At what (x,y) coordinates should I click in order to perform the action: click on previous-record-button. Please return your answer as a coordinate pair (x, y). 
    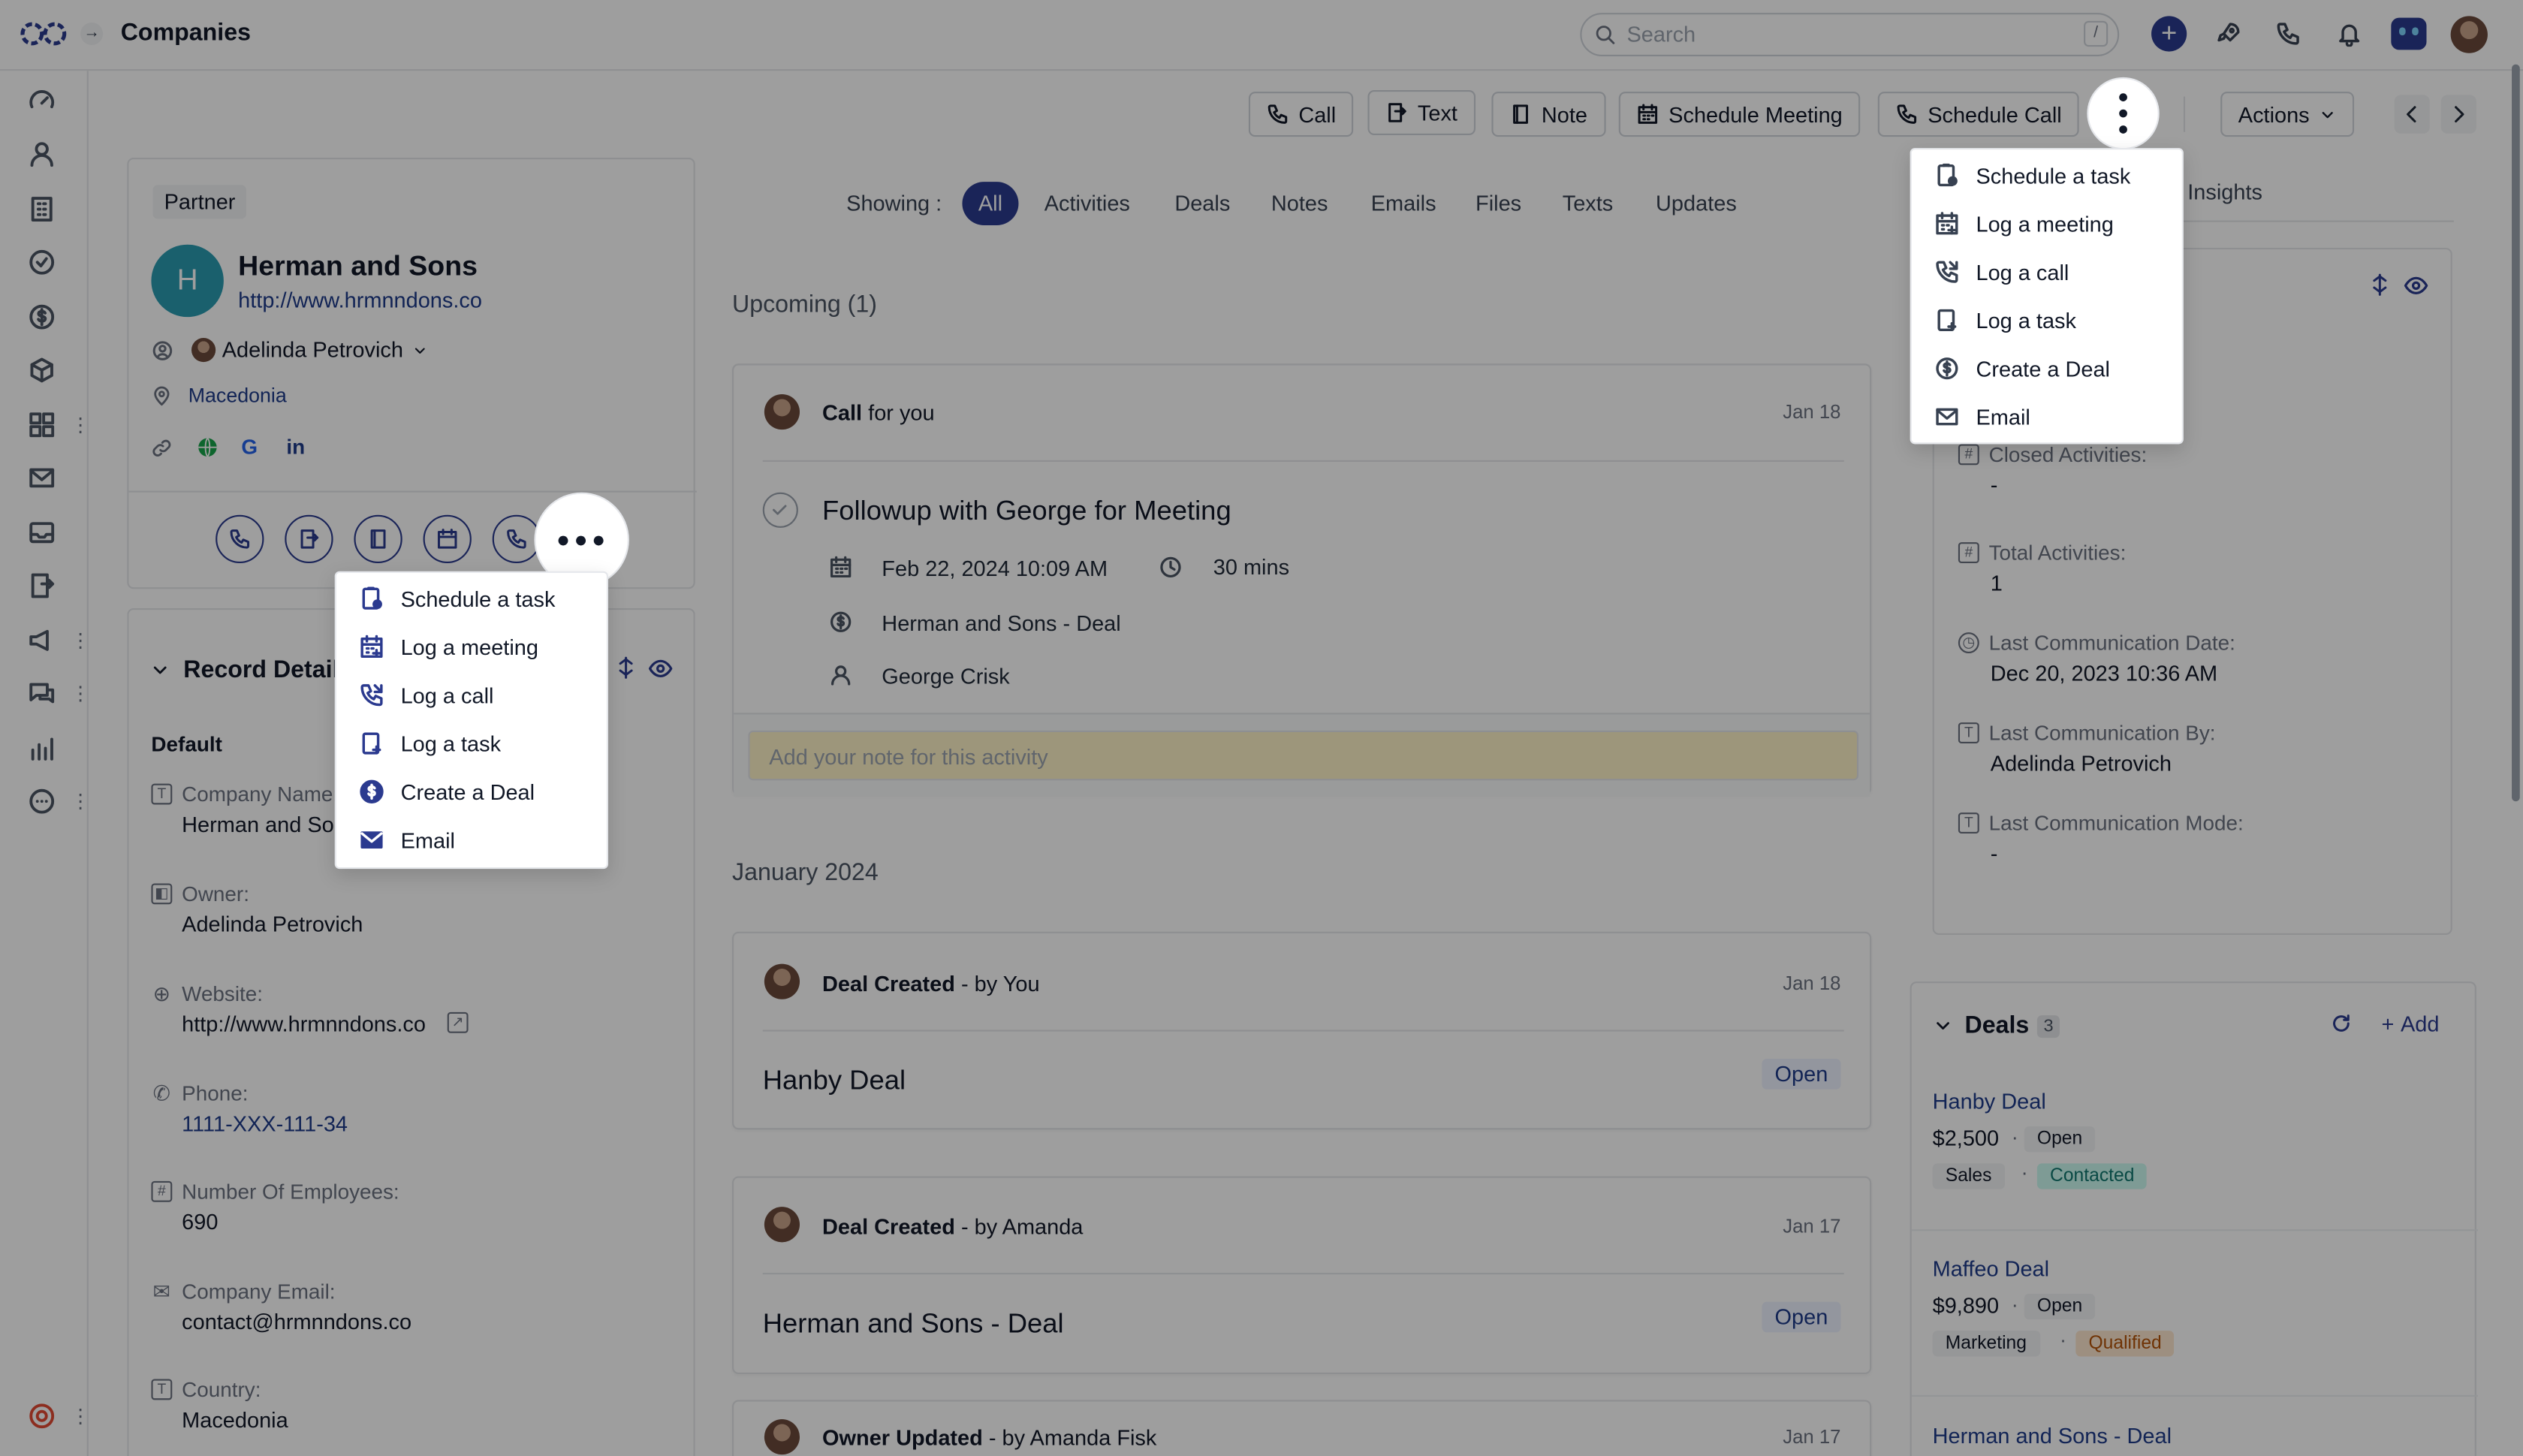
    Looking at the image, I should click on (2412, 114).